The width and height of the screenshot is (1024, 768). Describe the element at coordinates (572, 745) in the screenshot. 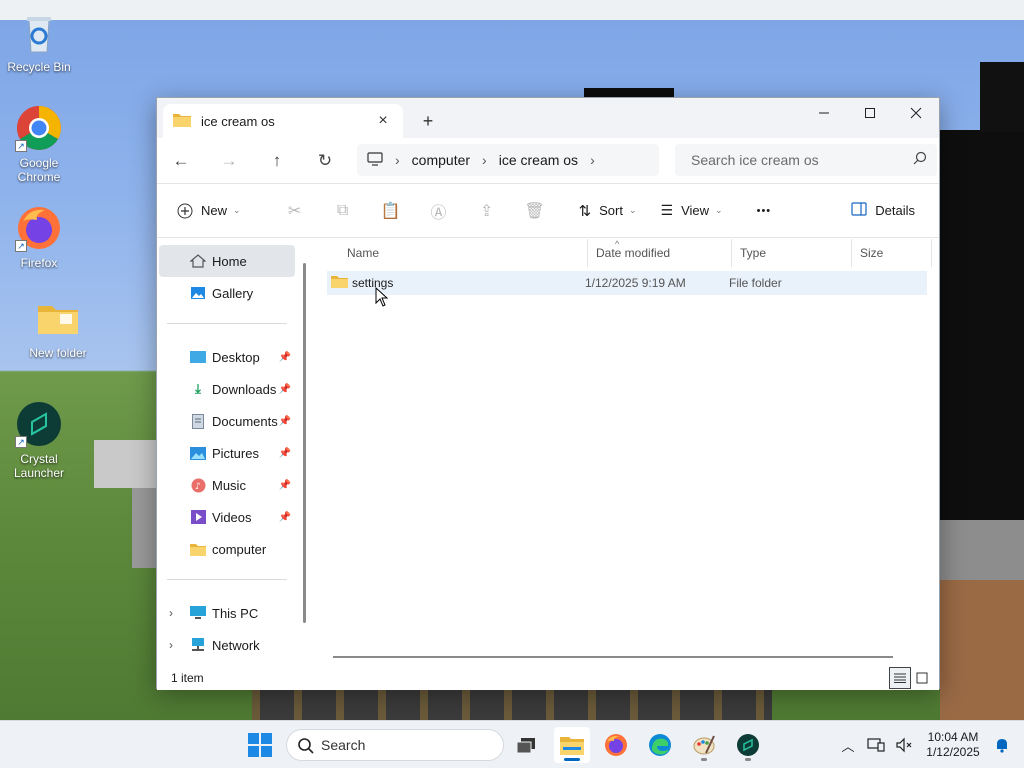

I see `taskbar-file-explorer` at that location.